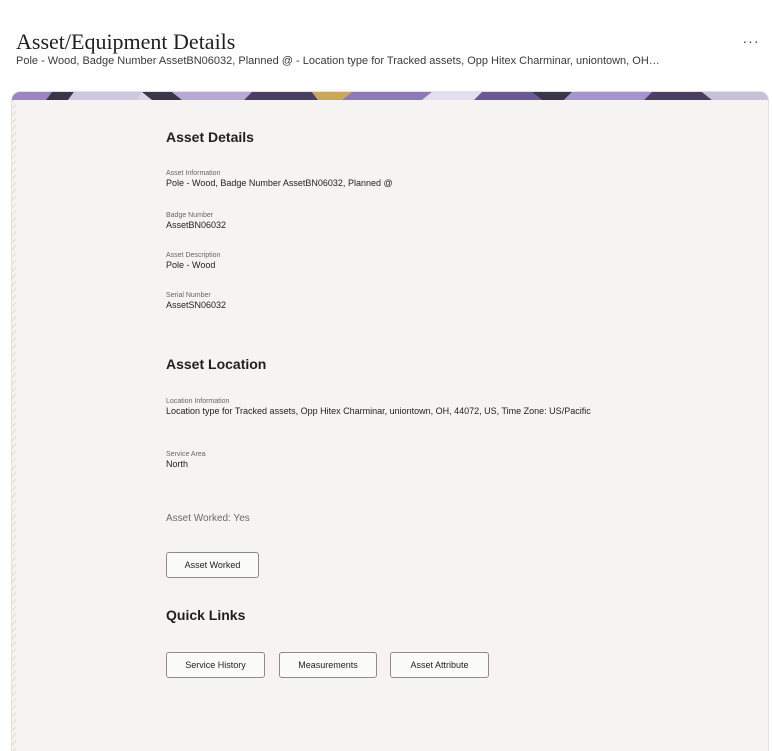  I want to click on asset-description-value: Pole - Wood, so click(191, 265).